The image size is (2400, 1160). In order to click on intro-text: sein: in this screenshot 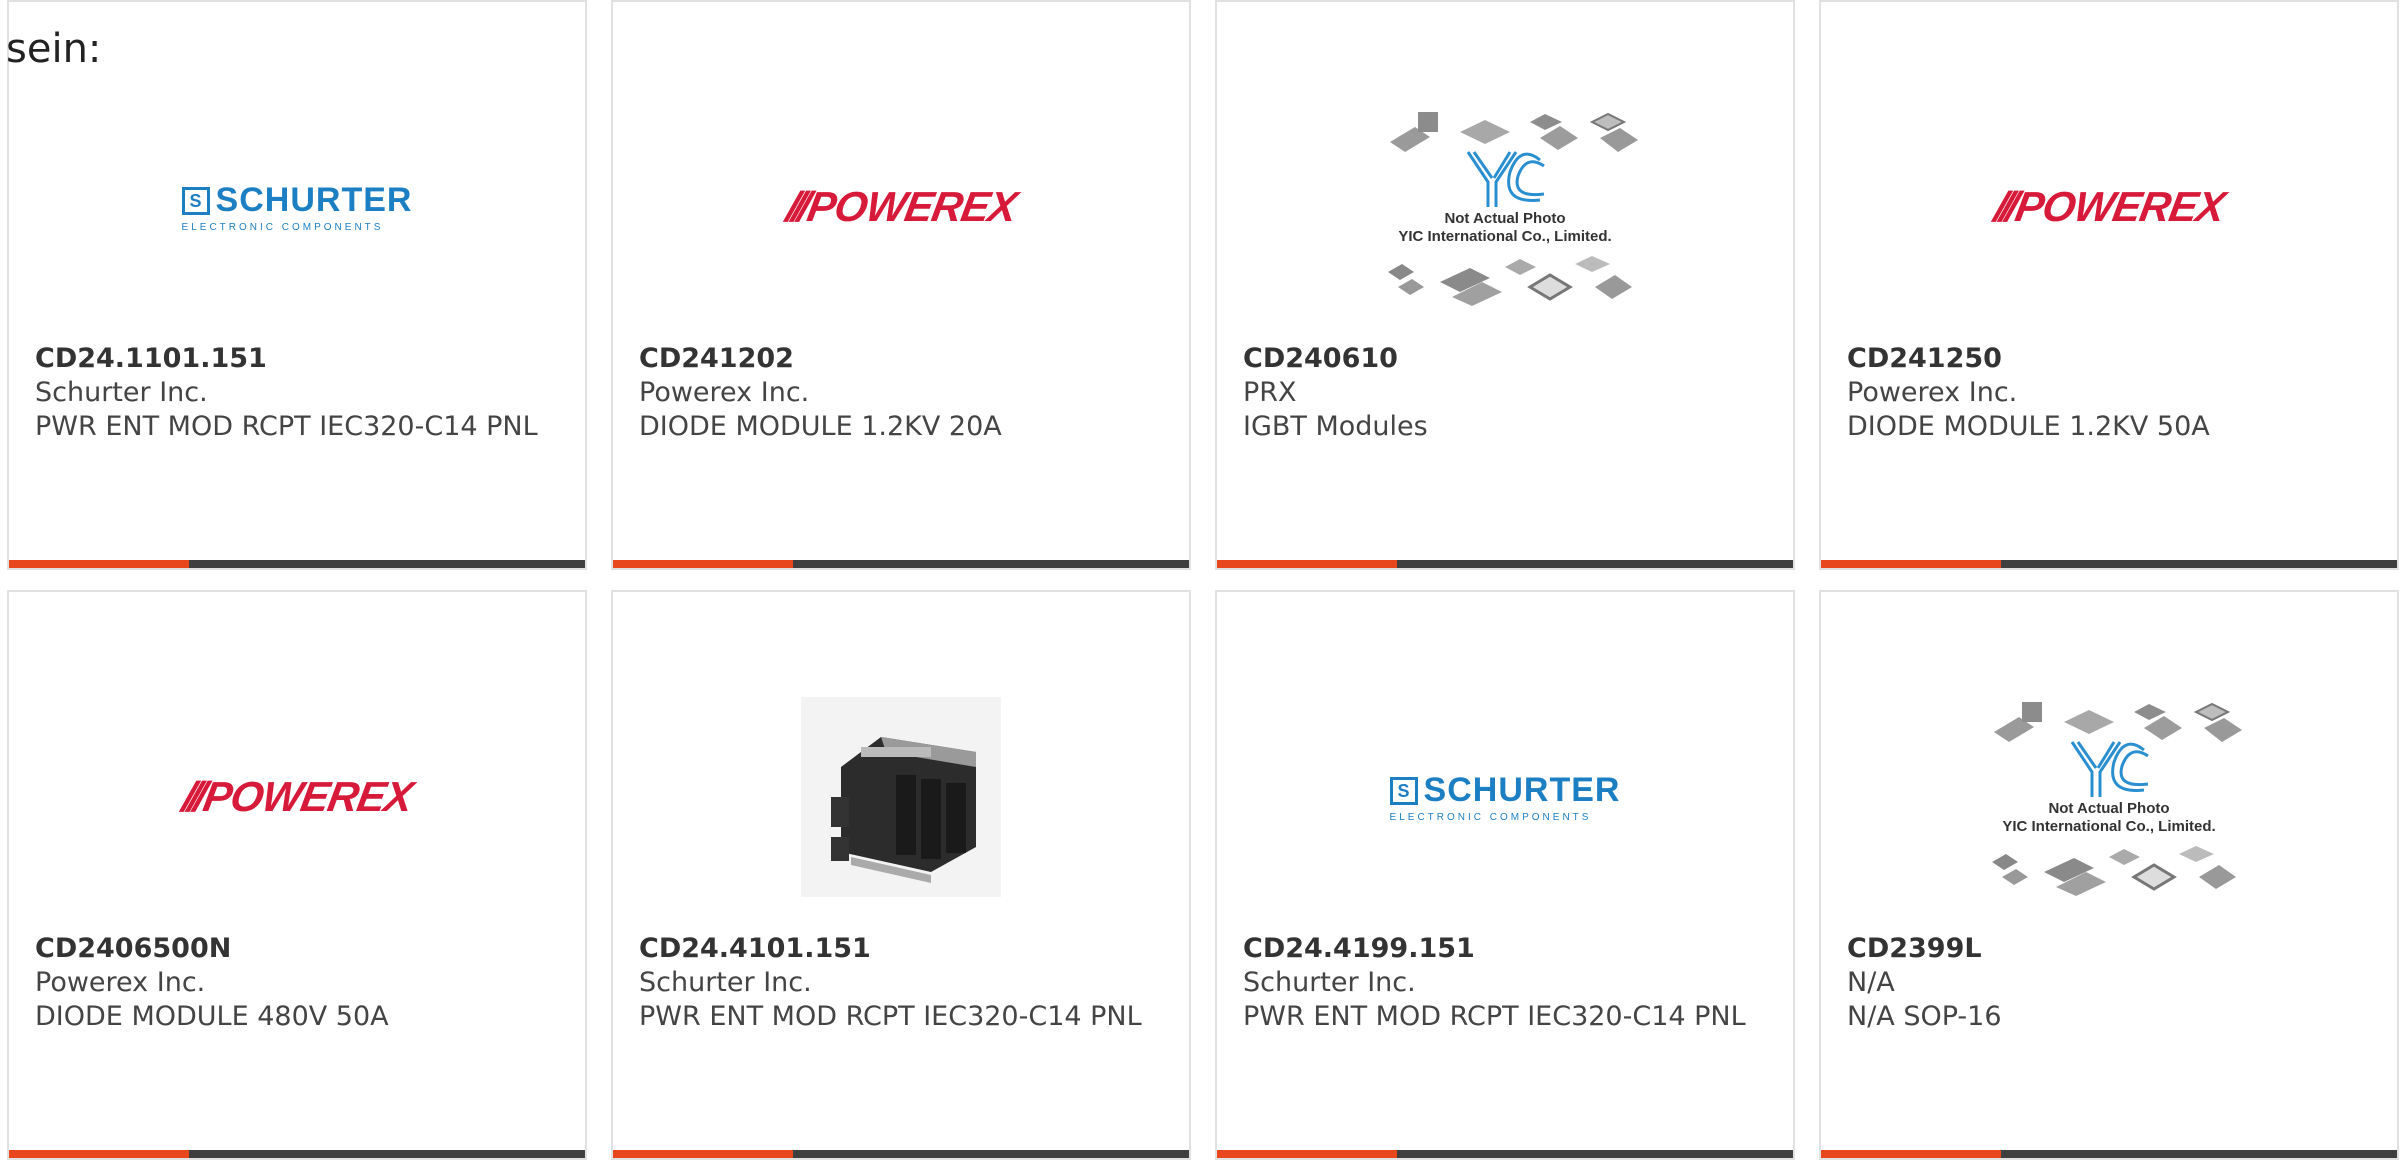, I will do `click(54, 49)`.